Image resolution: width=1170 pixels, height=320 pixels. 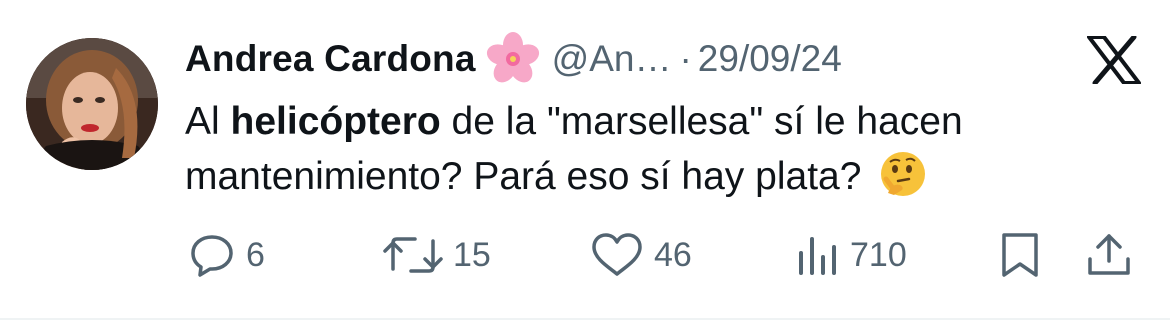 What do you see at coordinates (472, 254) in the screenshot?
I see `retweet-count: 15` at bounding box center [472, 254].